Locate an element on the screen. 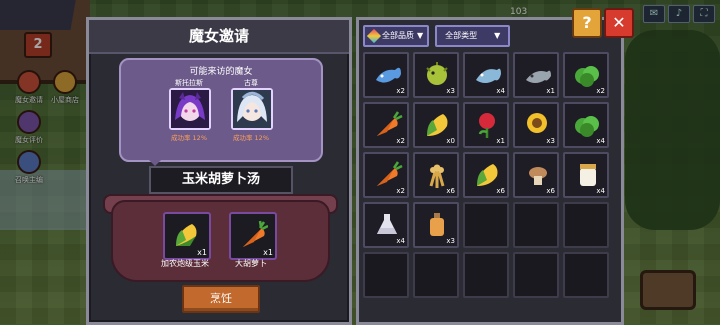  fish-grey-icon is located at coordinates (538, 76).